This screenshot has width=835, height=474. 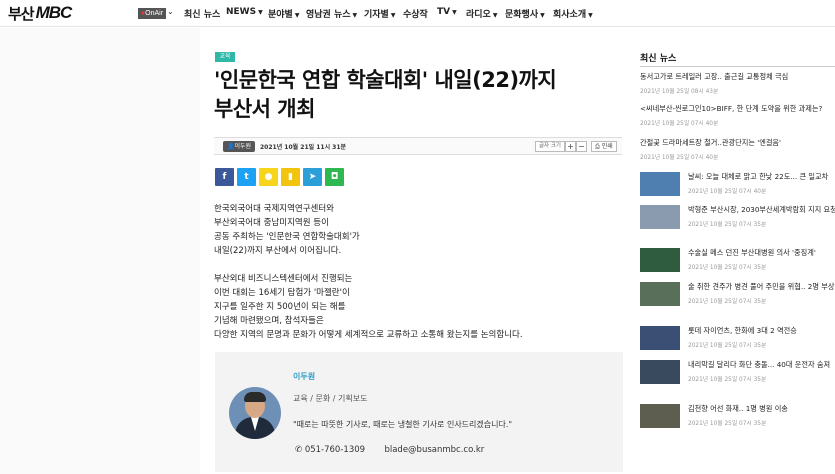 I want to click on article-headline: '인문한국 연합 학술대회' 내일(22)까지 부산서 개최, so click(x=414, y=95).